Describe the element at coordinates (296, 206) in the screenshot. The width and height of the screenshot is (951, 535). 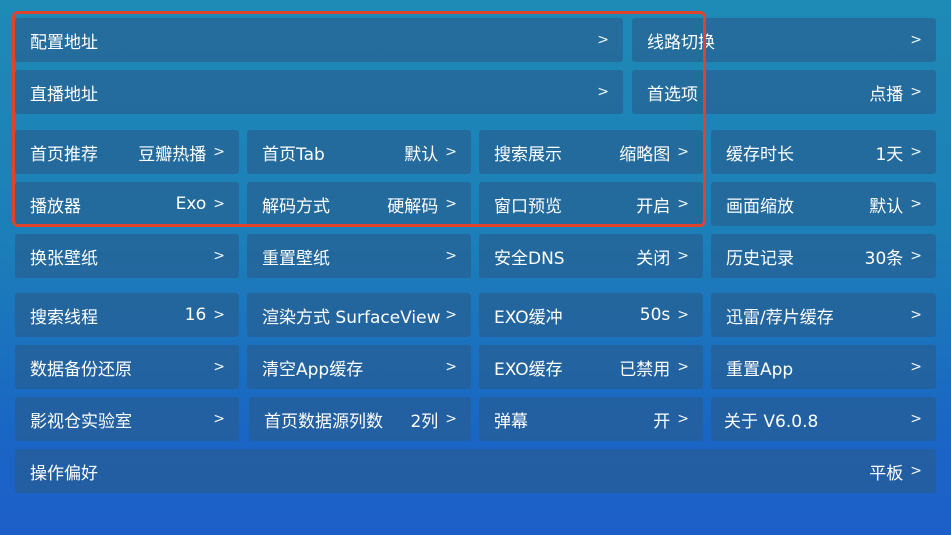
I see `tile-label: 解码方式` at that location.